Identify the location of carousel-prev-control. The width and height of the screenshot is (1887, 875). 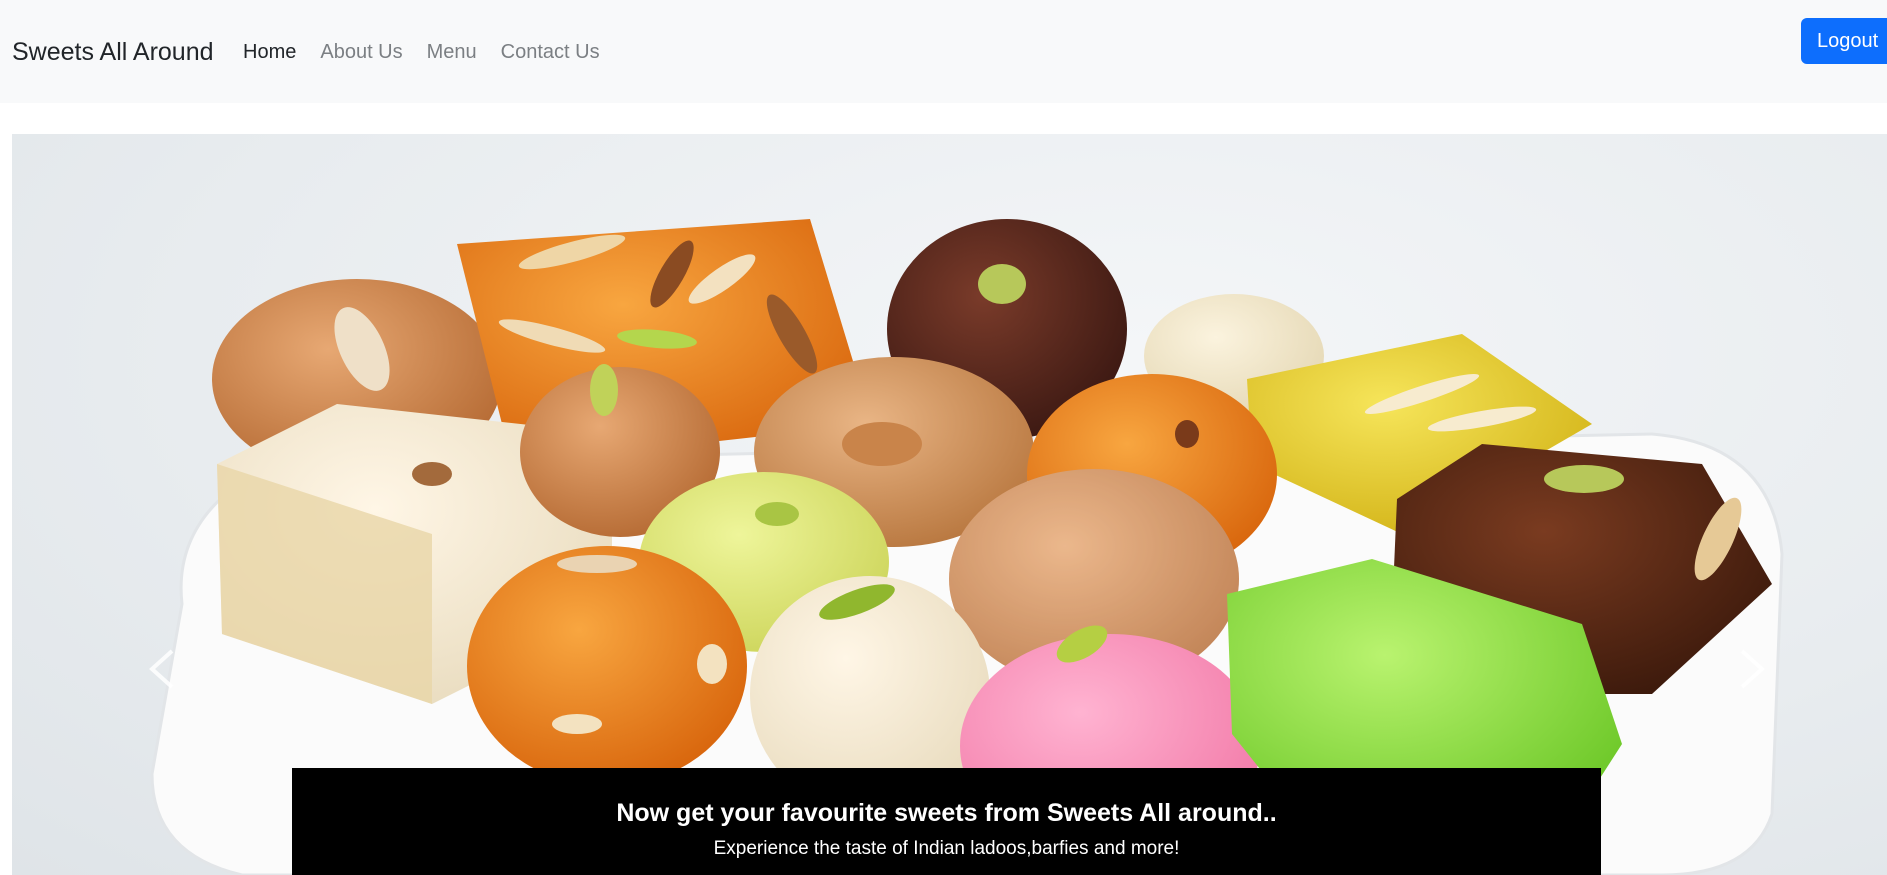
(162, 669).